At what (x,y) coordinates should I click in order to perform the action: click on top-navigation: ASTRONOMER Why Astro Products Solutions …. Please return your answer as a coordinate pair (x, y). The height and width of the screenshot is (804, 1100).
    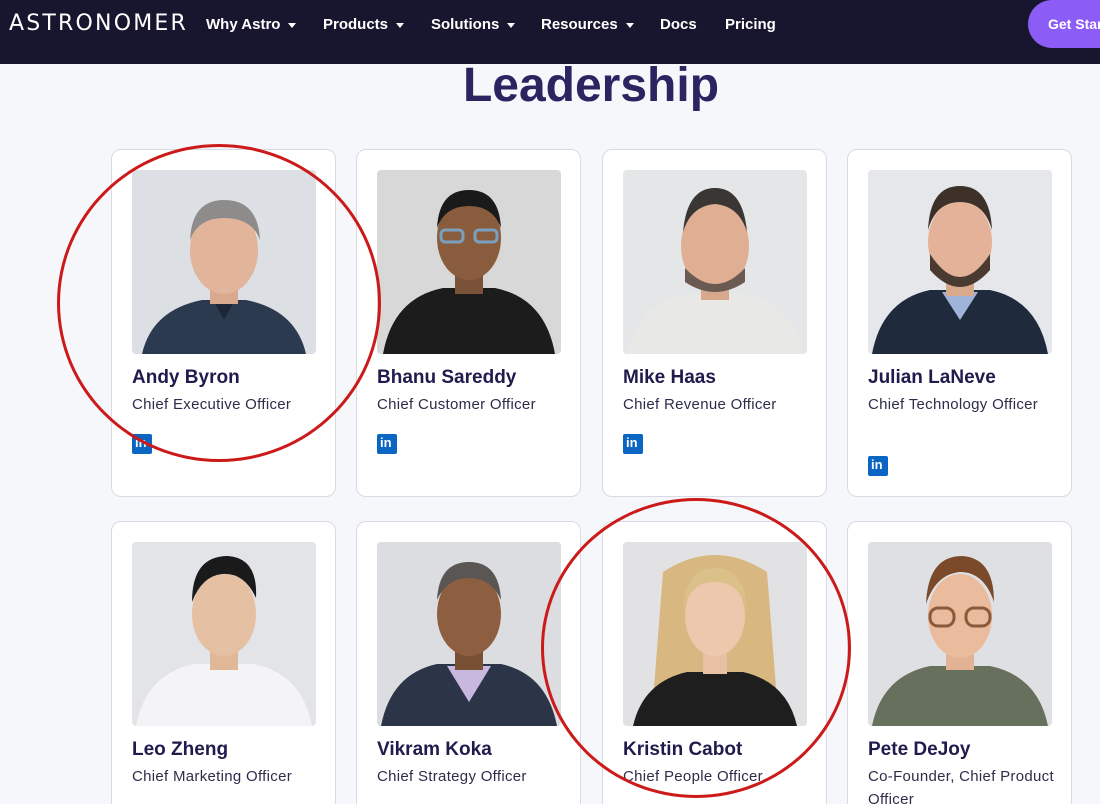
    Looking at the image, I should click on (550, 32).